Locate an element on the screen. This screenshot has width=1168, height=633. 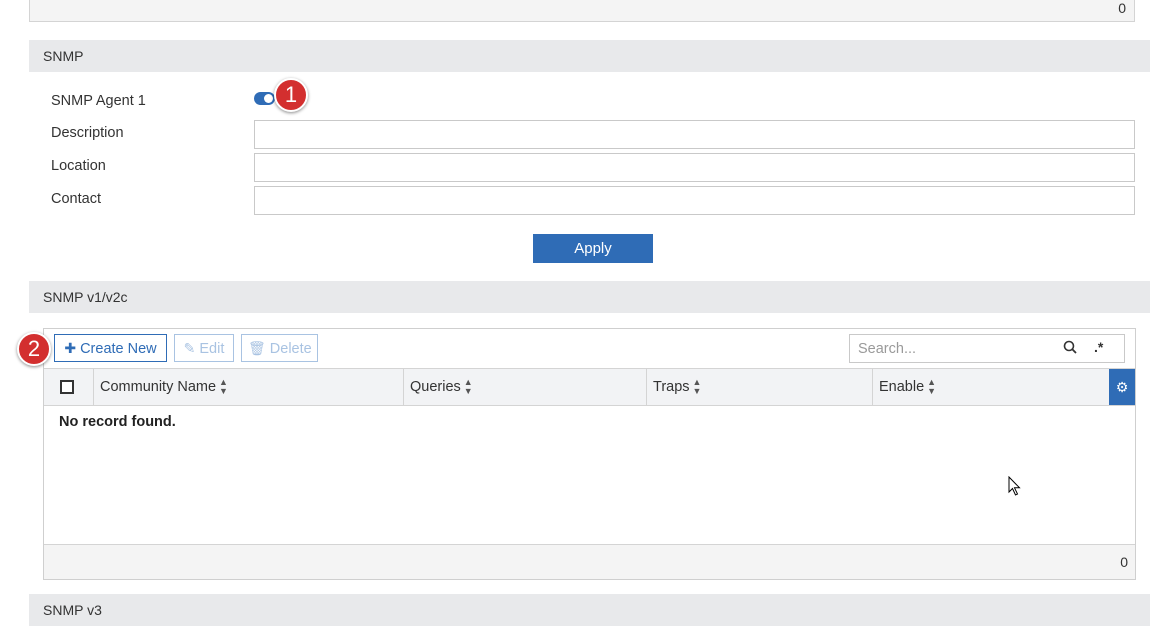
mouse-pointer-icon is located at coordinates (1015, 487).